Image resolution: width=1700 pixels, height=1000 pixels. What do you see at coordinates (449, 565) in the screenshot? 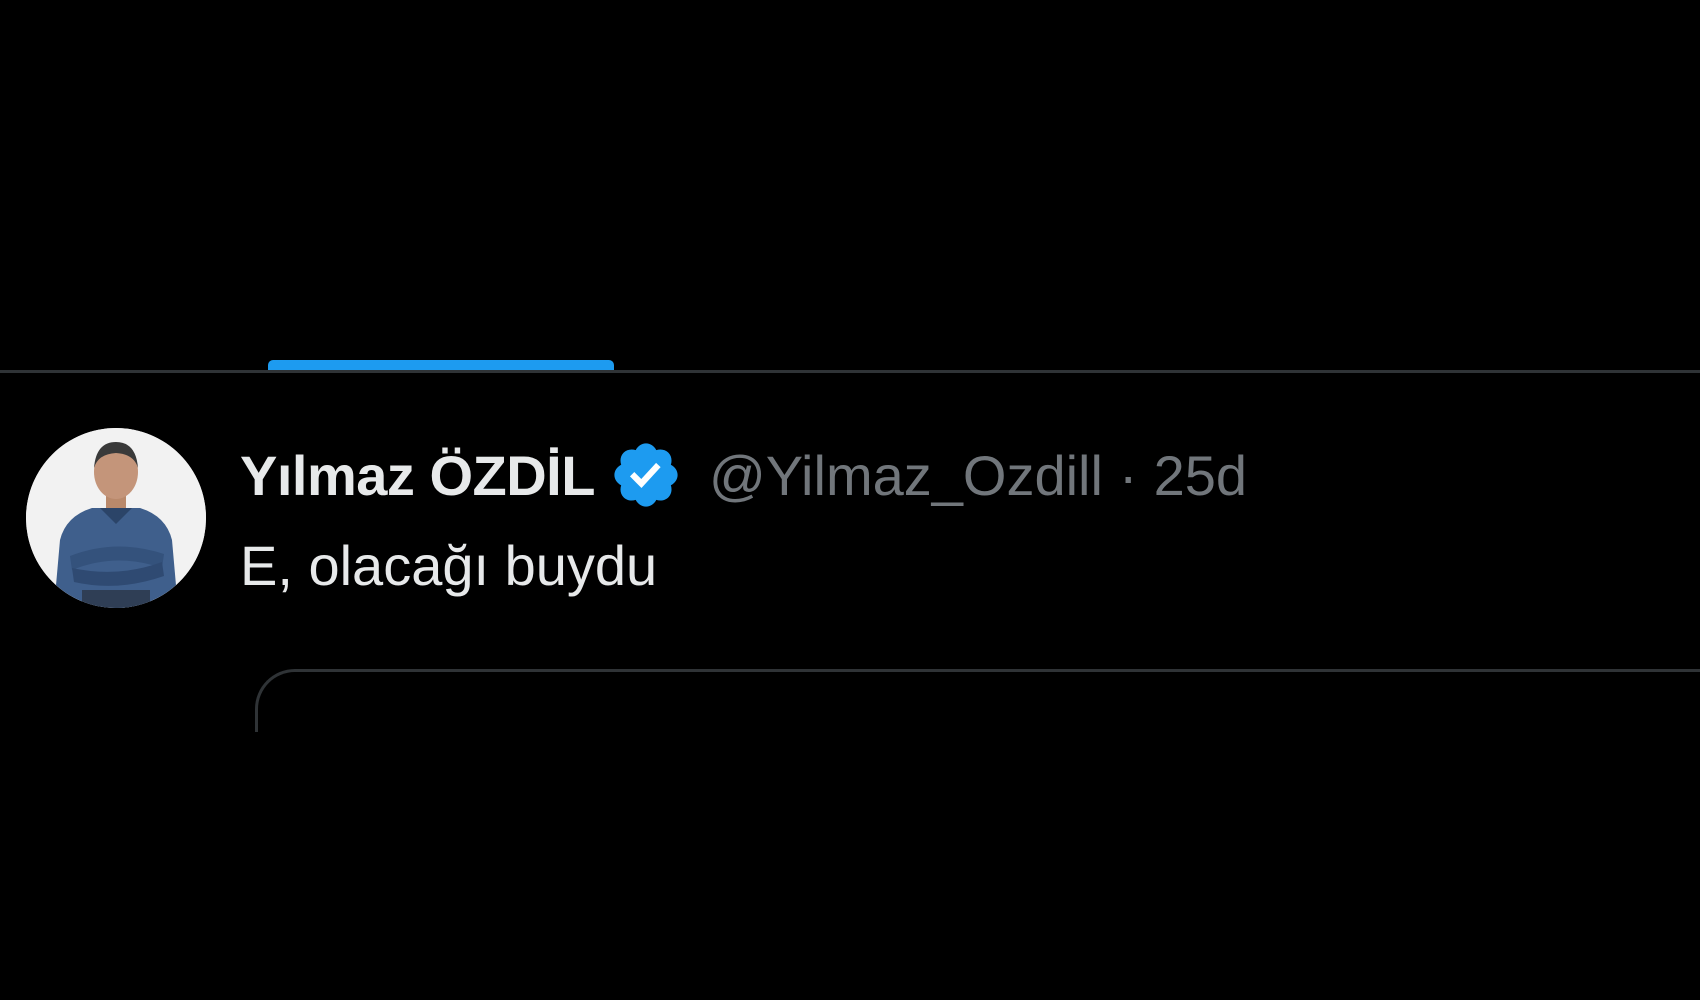
I see `tweet-text: E, olacağı buydu` at bounding box center [449, 565].